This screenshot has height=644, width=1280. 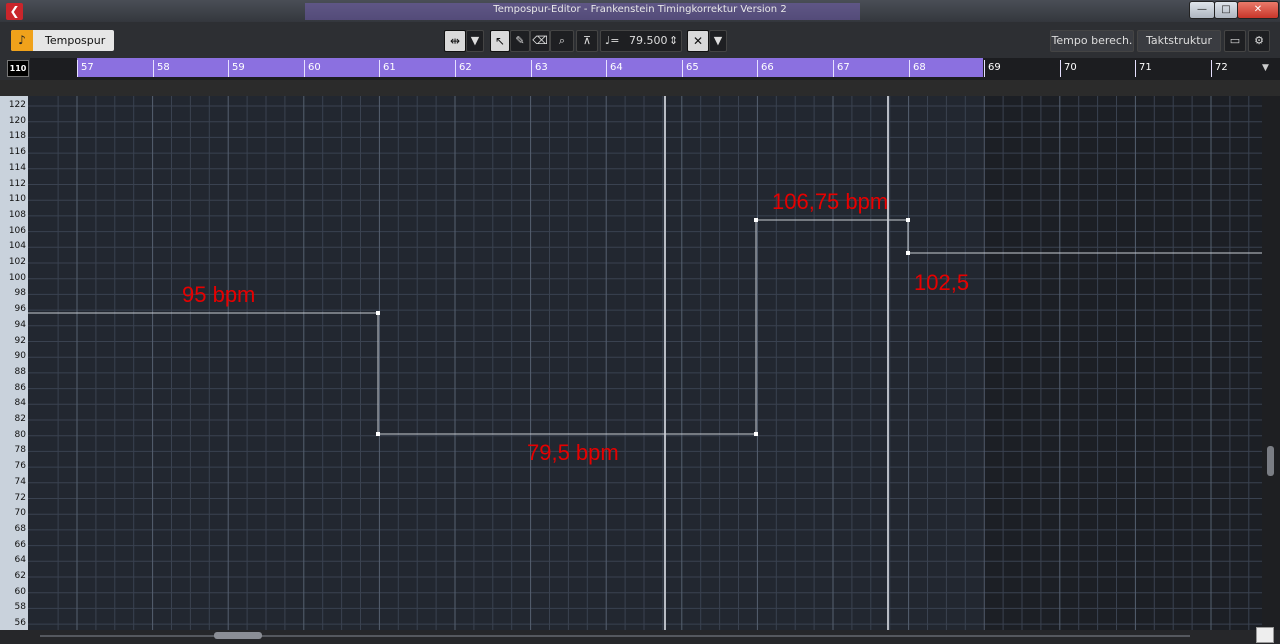 I want to click on tempo-axis-label: 76, so click(x=20, y=466).